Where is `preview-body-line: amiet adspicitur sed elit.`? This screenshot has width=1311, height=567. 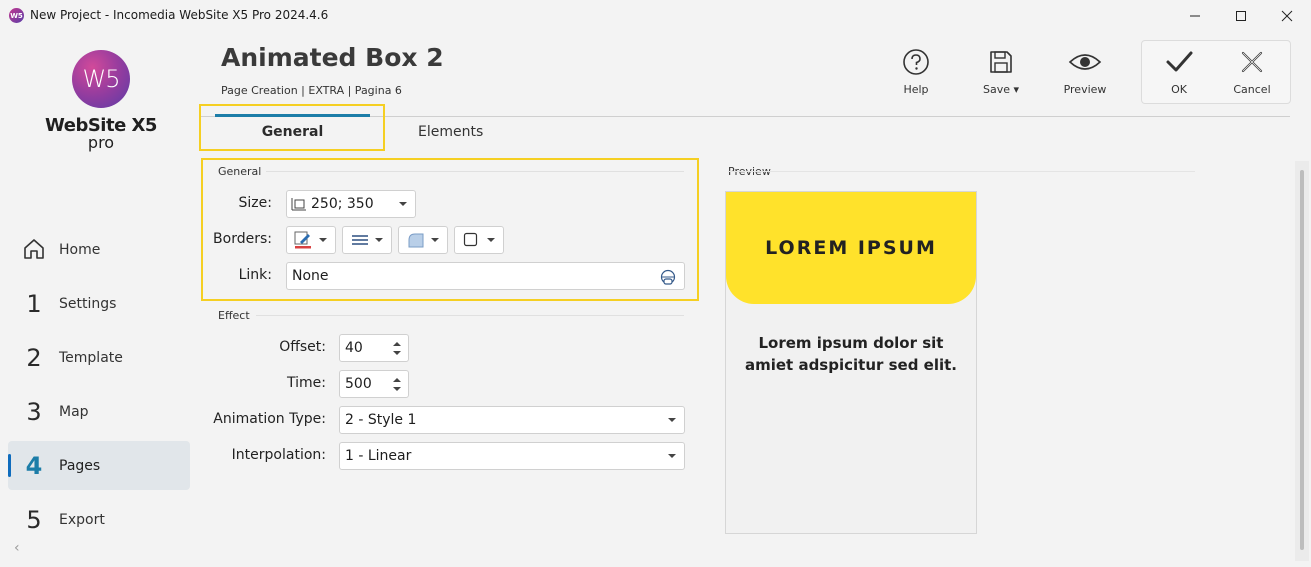
preview-body-line: amiet adspicitur sed elit. is located at coordinates (850, 365).